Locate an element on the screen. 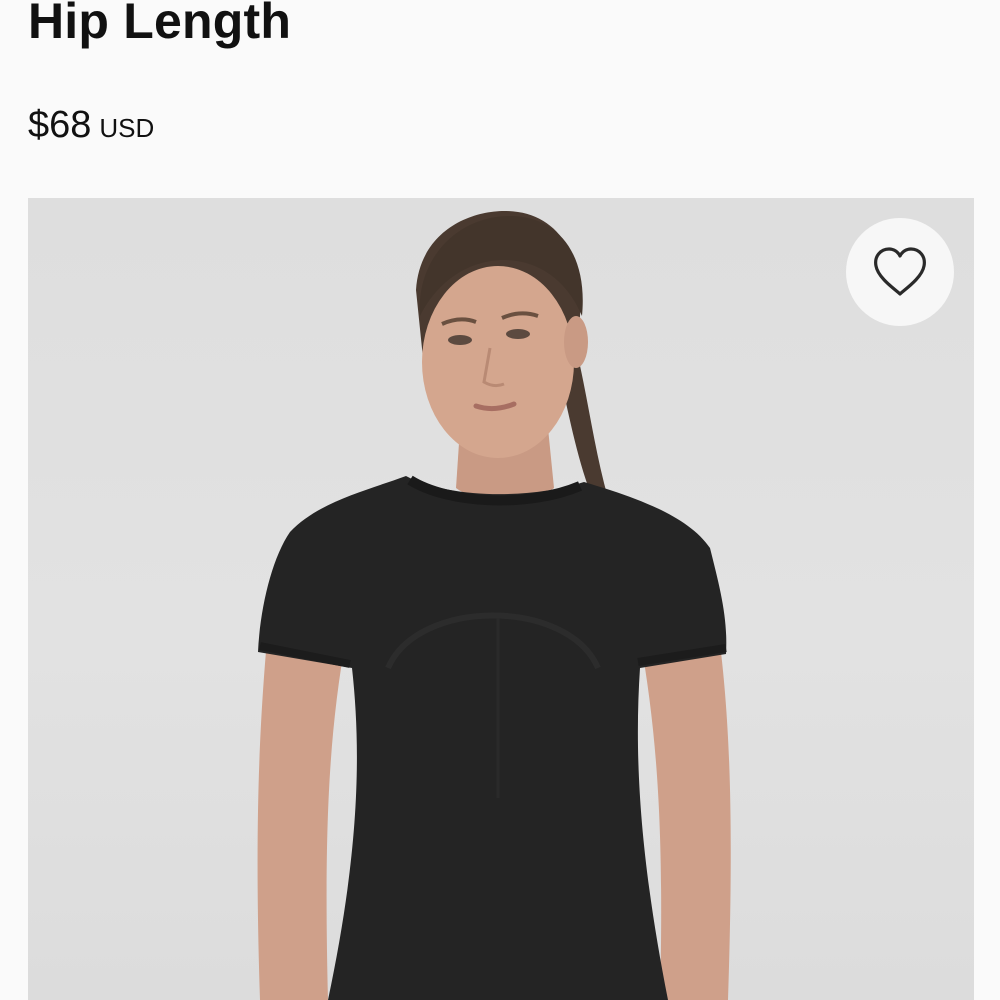 This screenshot has width=1000, height=1000. left-eye is located at coordinates (460, 340).